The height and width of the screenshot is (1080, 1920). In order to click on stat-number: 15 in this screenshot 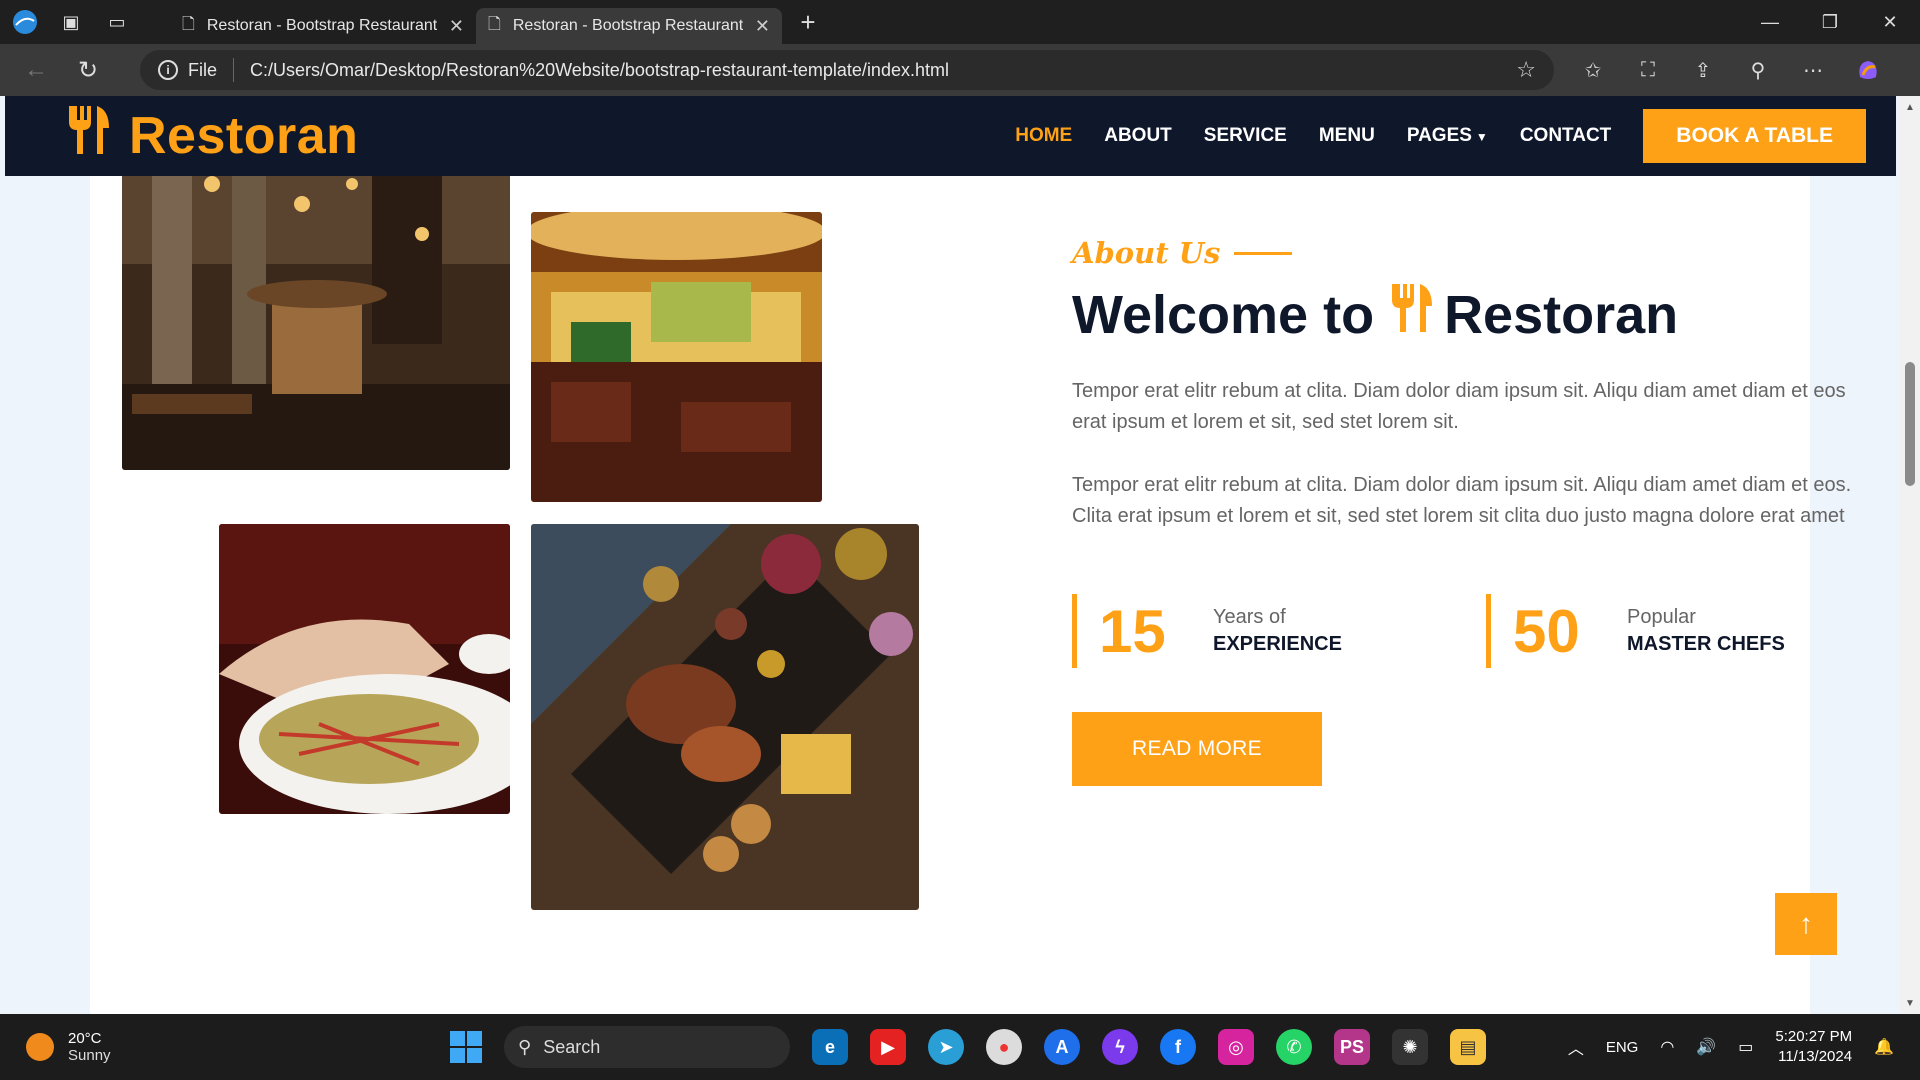, I will do `click(1132, 631)`.